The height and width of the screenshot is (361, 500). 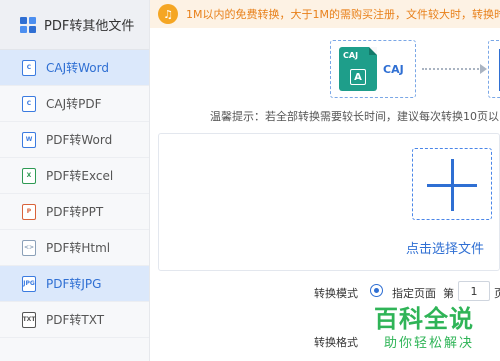 I want to click on sidebar-item-pdf-to-txt: TXT PDF转TXT, so click(x=74, y=320).